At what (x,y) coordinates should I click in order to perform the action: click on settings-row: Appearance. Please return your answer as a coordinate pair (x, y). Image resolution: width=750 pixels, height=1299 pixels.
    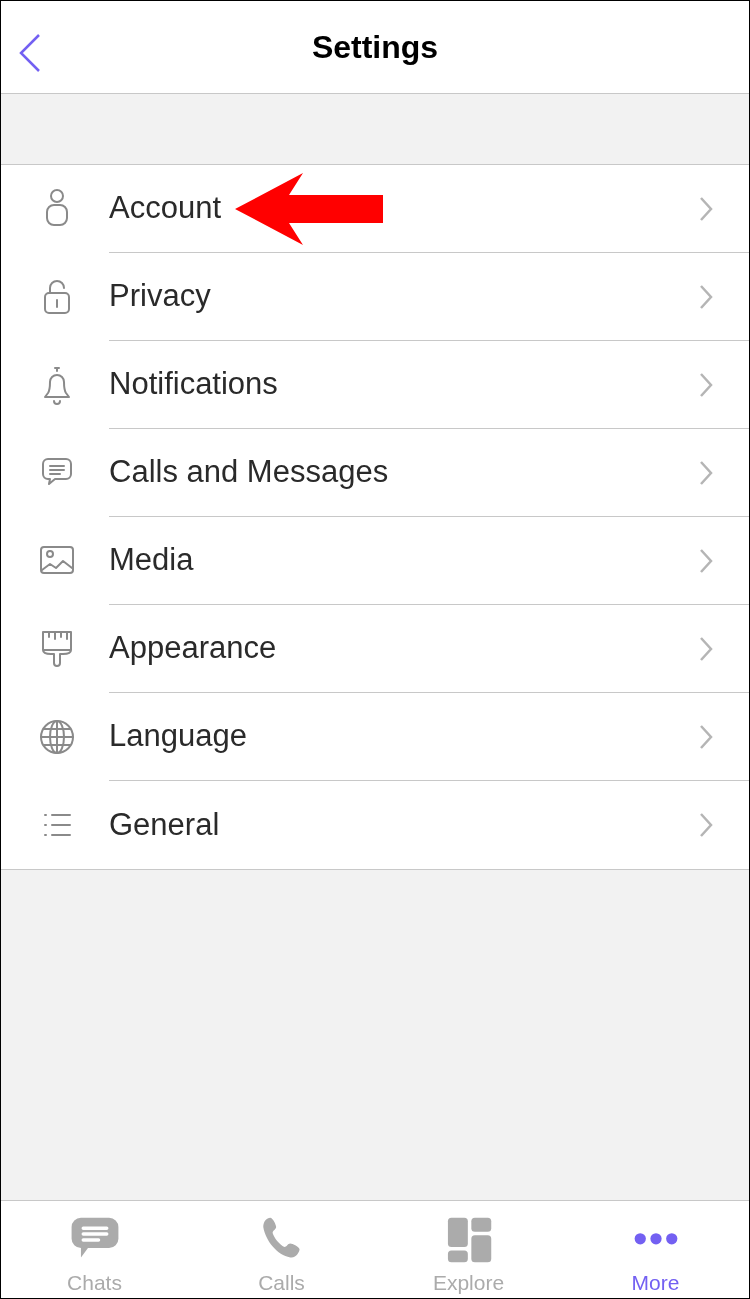
    Looking at the image, I should click on (375, 649).